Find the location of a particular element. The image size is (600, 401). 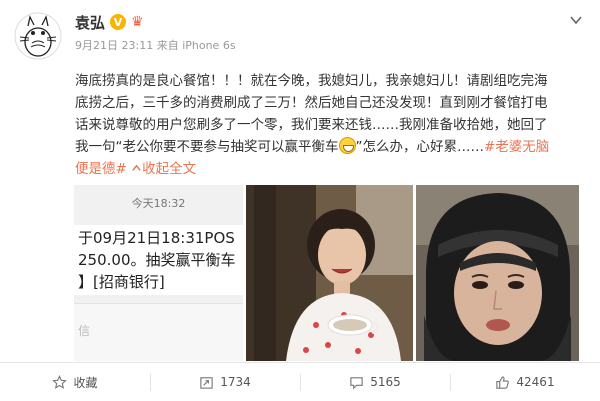

sms-line: 250.00。抽奖赢平衡车 is located at coordinates (157, 260).